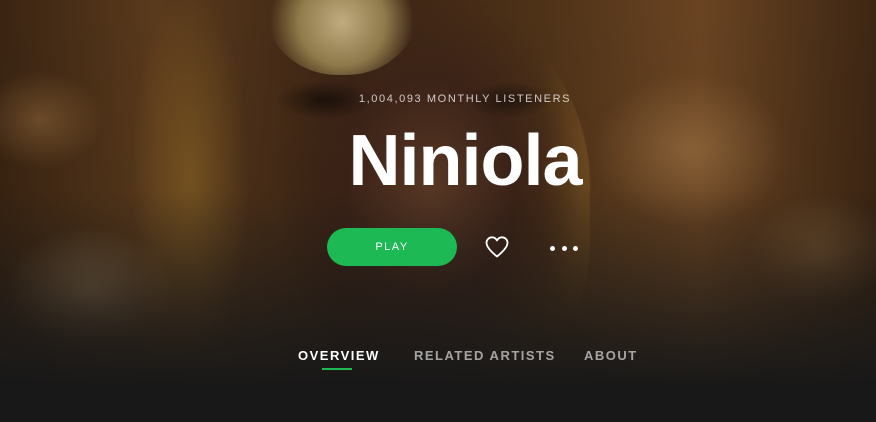 The height and width of the screenshot is (422, 876). I want to click on monthly-listeners: 1,004,093 MONTHLY LISTENERS, so click(465, 99).